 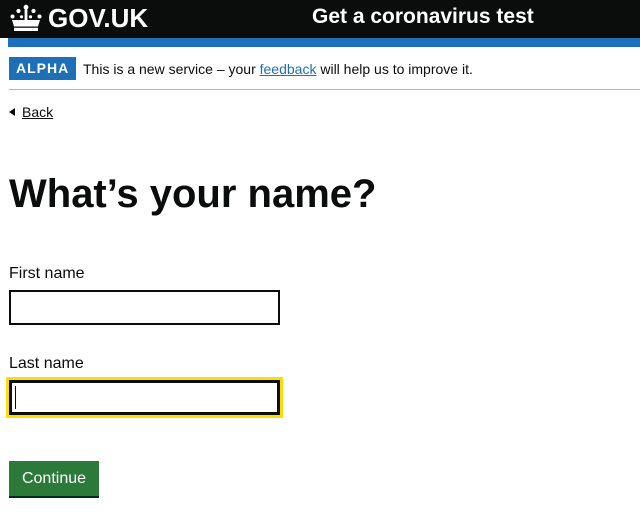 I want to click on back-link: Back, so click(x=31, y=112).